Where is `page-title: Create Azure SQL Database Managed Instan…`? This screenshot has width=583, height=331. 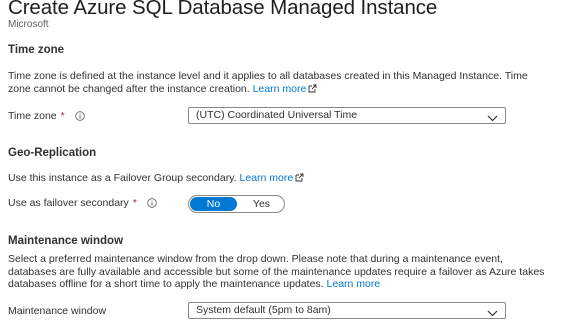
page-title: Create Azure SQL Database Managed Instan… is located at coordinates (223, 9).